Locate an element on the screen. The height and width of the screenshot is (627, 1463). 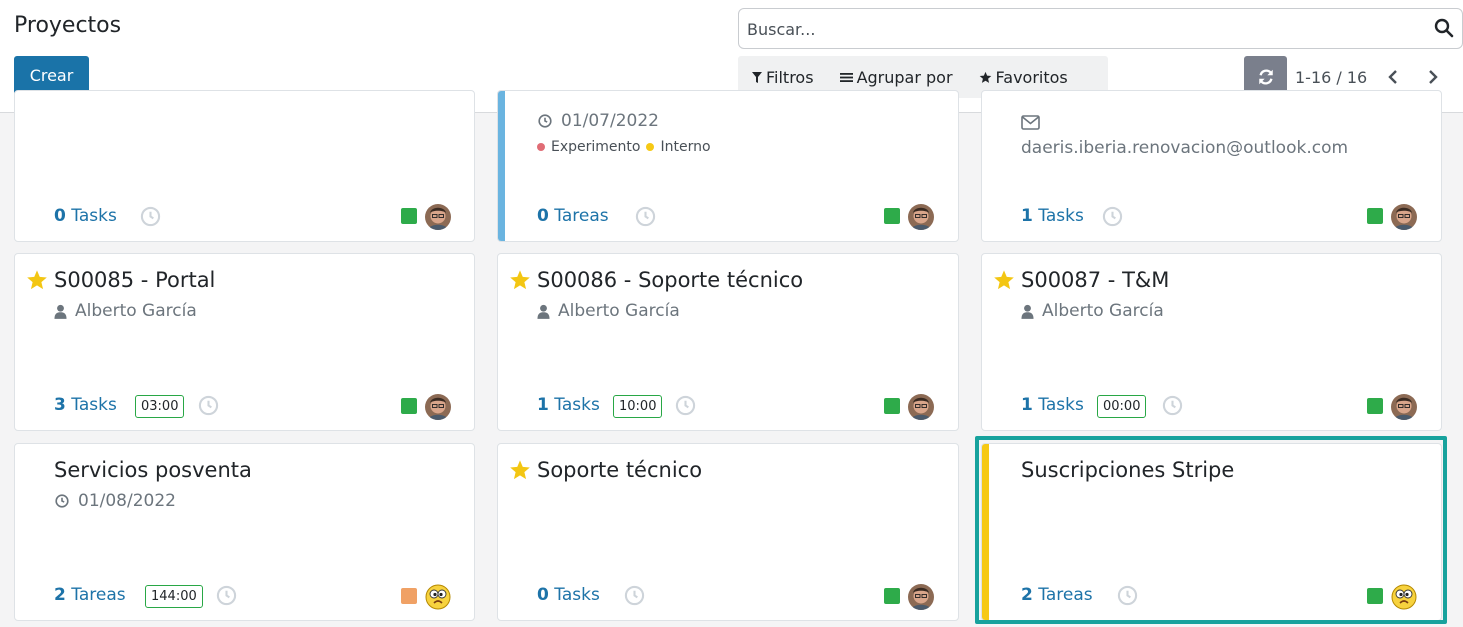
status-color-orange is located at coordinates (409, 596).